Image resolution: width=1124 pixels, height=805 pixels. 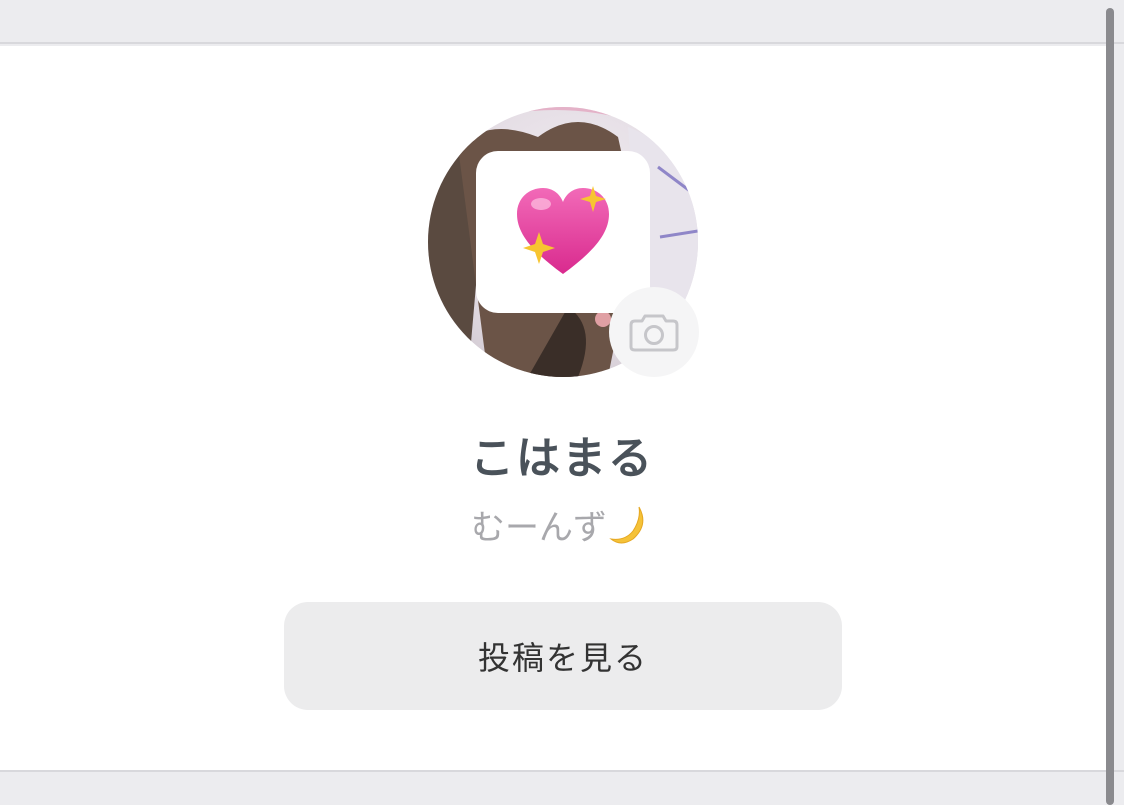 I want to click on bottom-divider, so click(x=562, y=787).